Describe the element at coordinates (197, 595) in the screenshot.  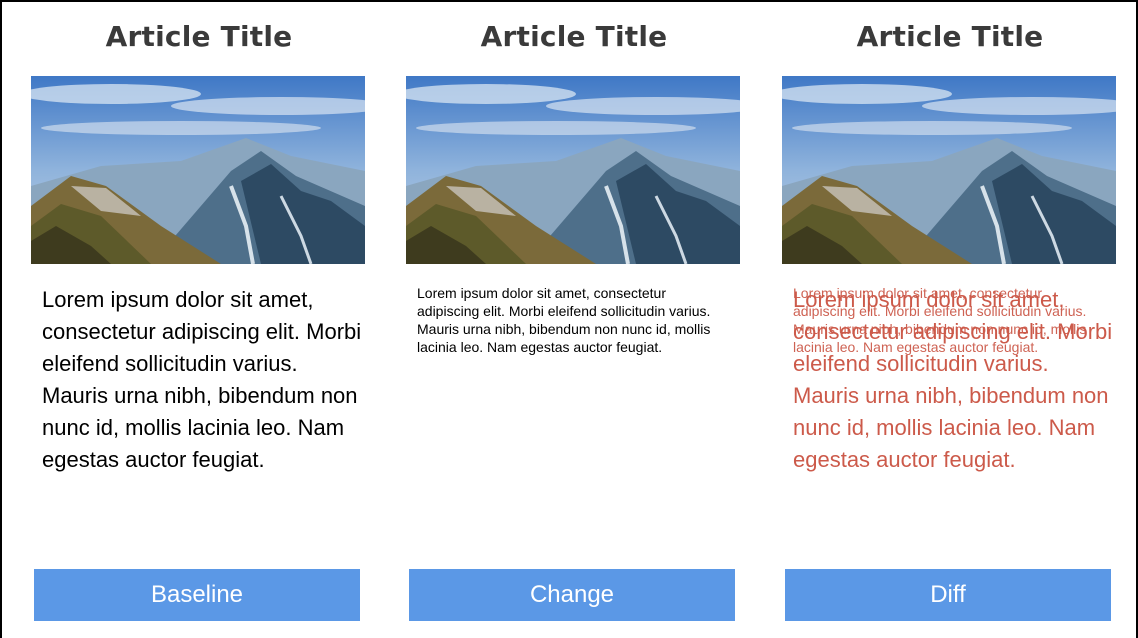
I see `baseline-button: Baseline` at that location.